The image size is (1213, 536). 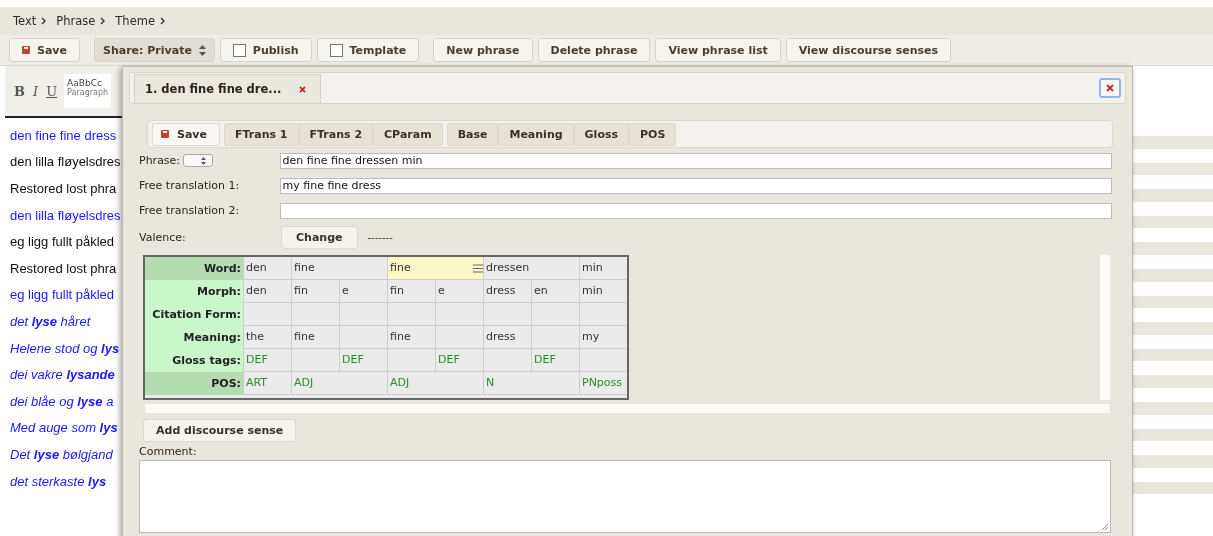 What do you see at coordinates (653, 134) in the screenshot?
I see `toolbar-button: POS` at bounding box center [653, 134].